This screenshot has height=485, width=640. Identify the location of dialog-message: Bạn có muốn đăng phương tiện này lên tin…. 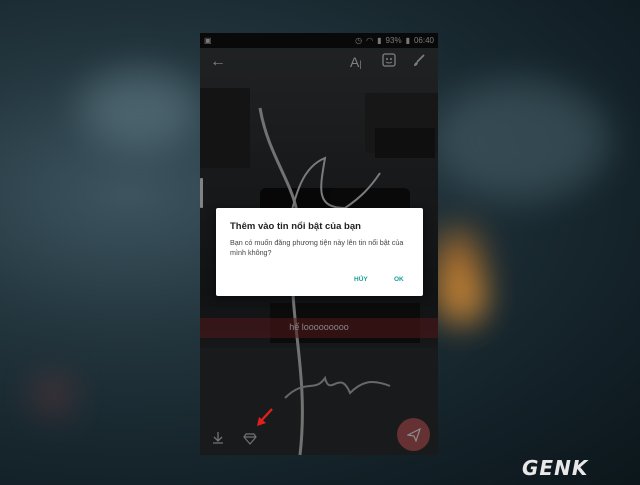
(317, 247).